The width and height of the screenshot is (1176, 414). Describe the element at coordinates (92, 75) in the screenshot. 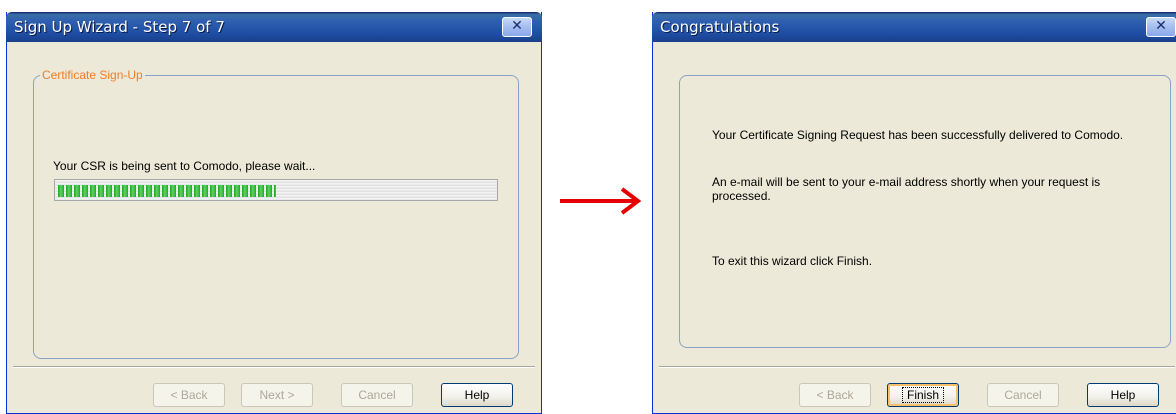

I see `group-title: Certificate Sign-Up` at that location.